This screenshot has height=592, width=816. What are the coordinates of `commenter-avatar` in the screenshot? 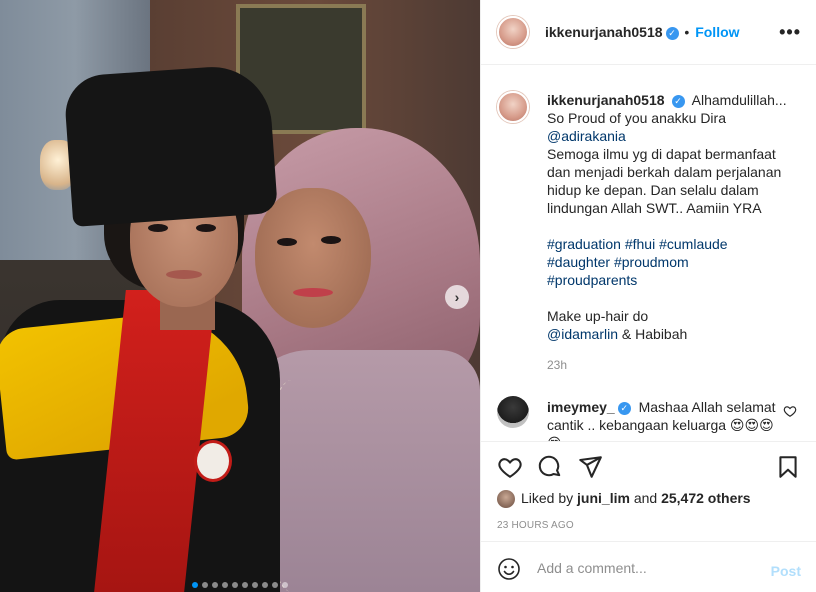 It's located at (513, 412).